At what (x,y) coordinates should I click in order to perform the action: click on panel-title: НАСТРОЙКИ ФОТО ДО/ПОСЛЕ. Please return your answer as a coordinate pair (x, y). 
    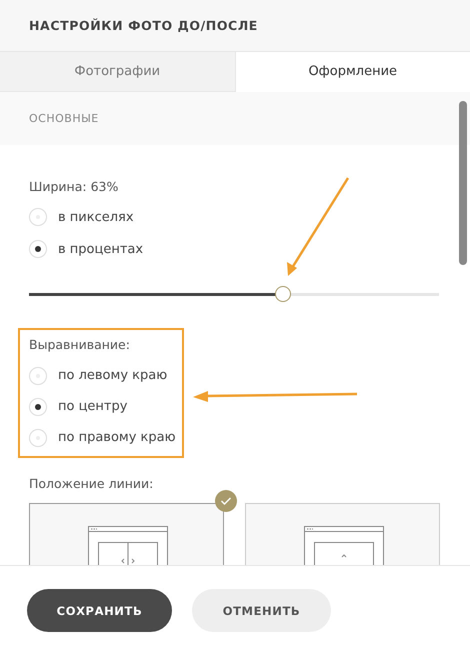
    Looking at the image, I should click on (143, 25).